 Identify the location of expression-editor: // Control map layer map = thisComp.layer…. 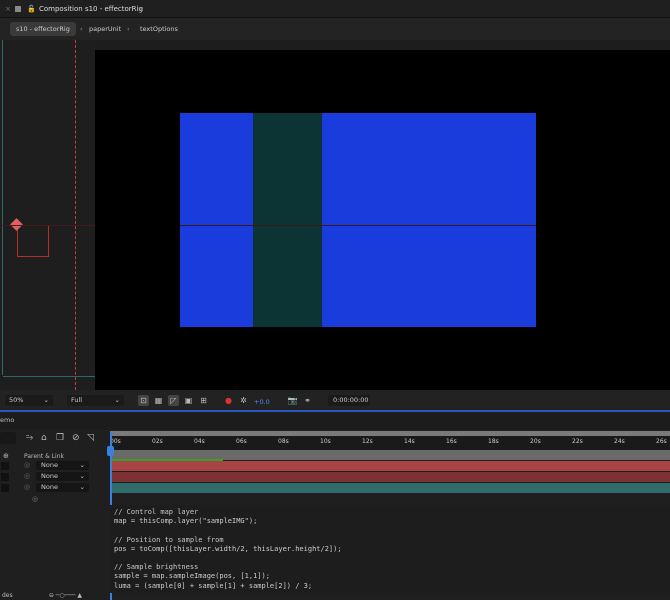
(390, 549).